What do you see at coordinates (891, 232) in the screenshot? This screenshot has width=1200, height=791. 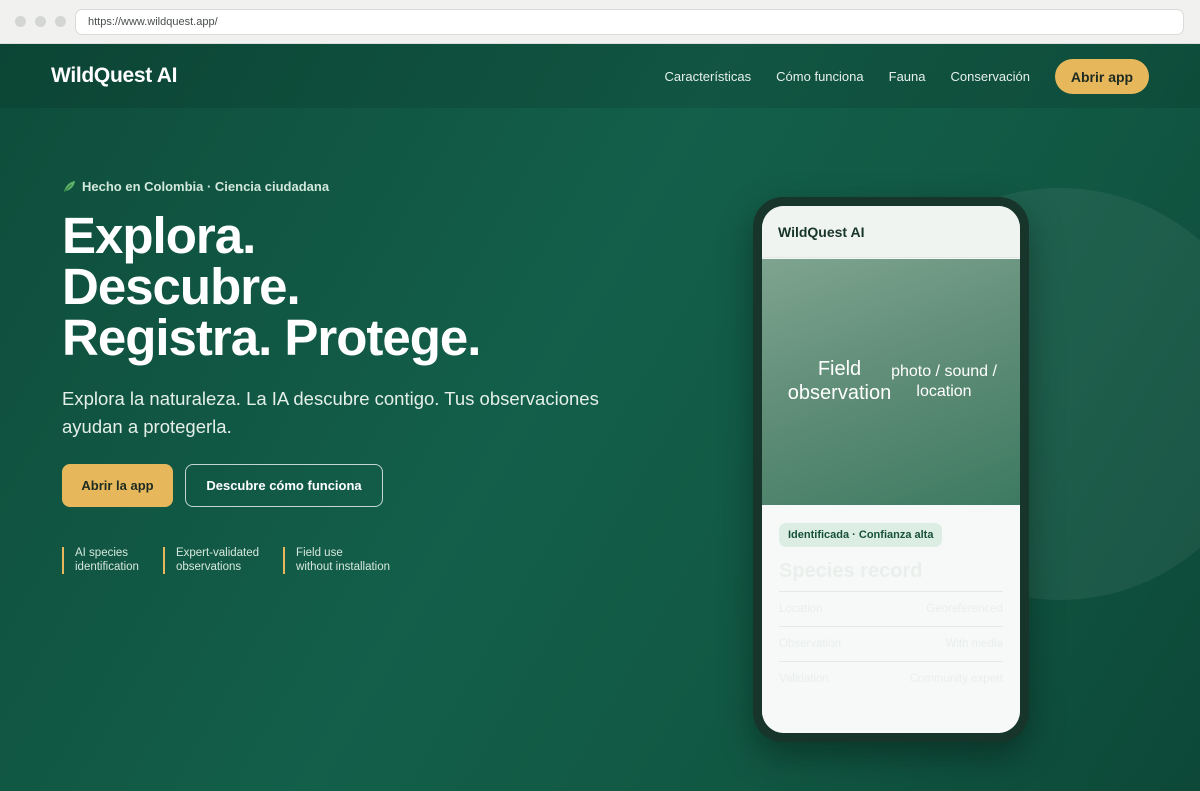 I see `app-header: WildQuest AI` at bounding box center [891, 232].